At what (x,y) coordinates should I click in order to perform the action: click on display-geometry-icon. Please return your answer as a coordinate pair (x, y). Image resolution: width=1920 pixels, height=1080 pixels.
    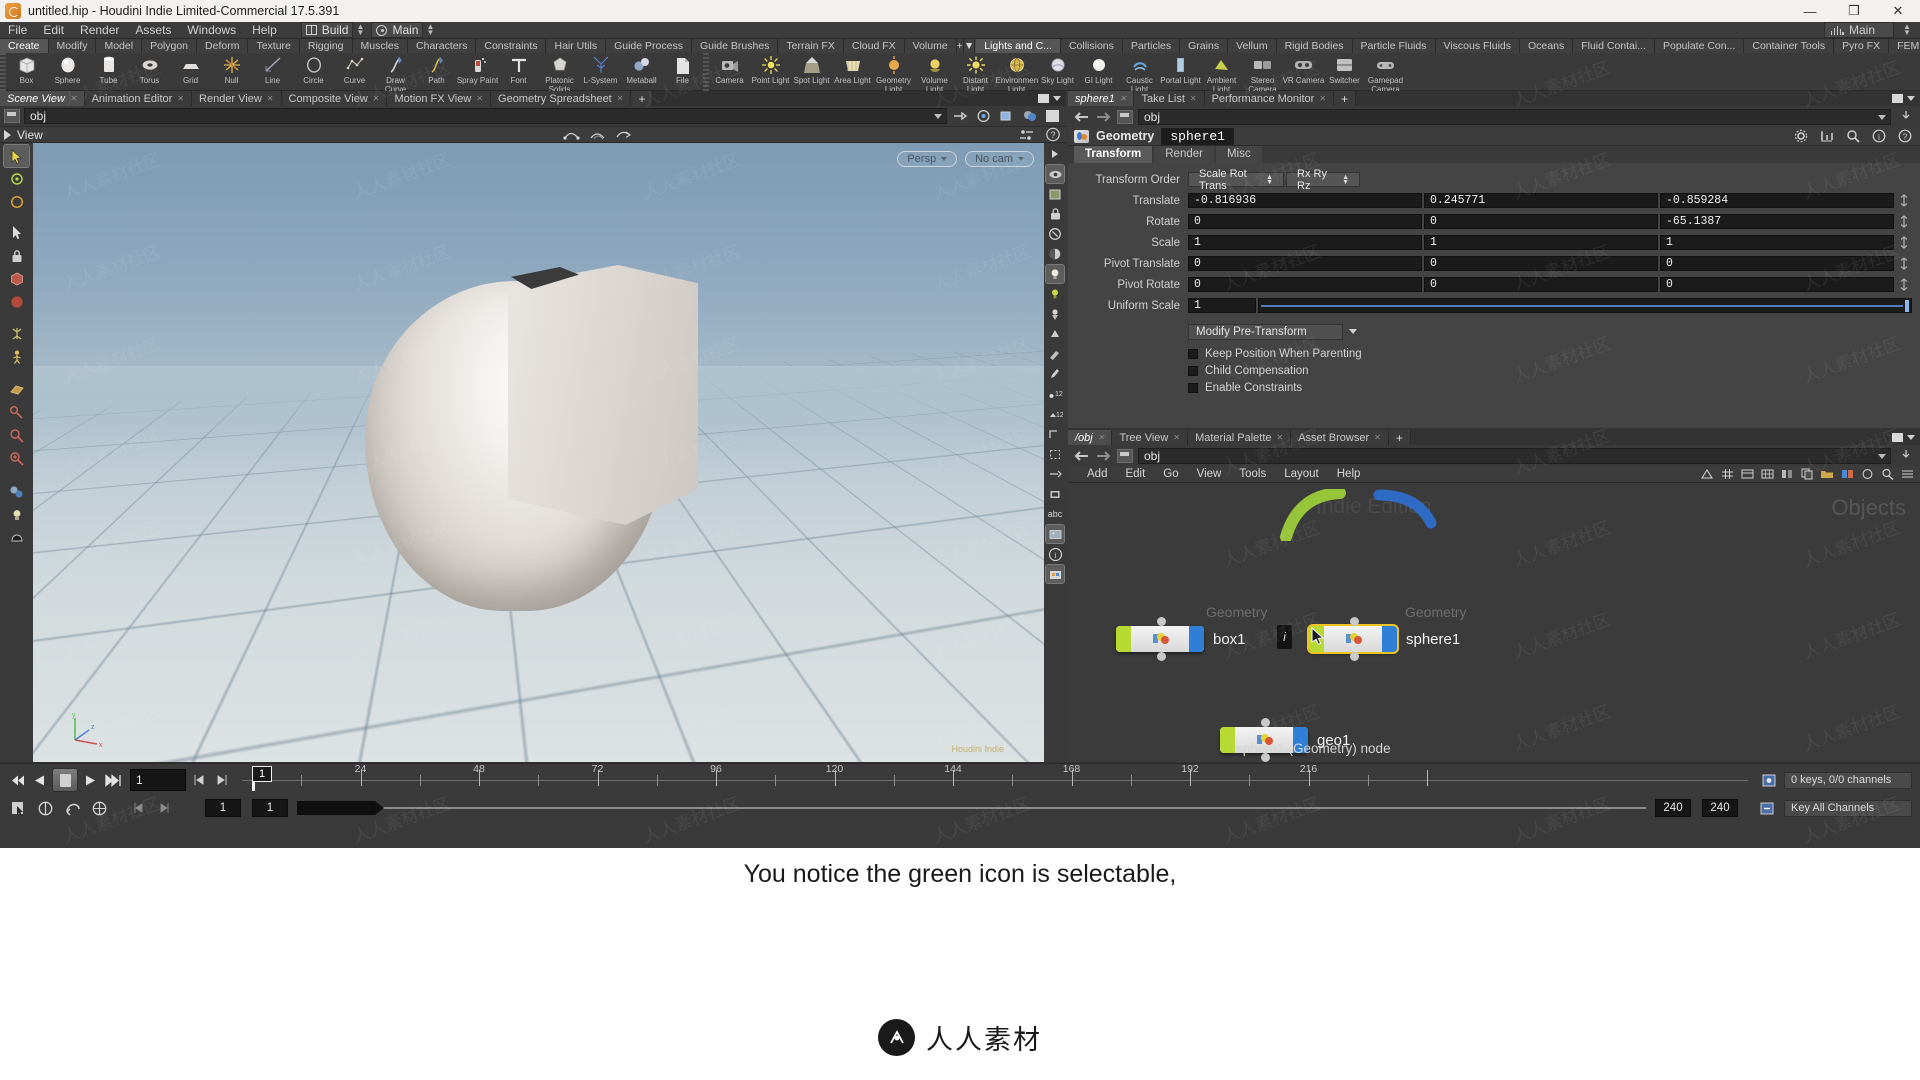
    Looking at the image, I should click on (1006, 116).